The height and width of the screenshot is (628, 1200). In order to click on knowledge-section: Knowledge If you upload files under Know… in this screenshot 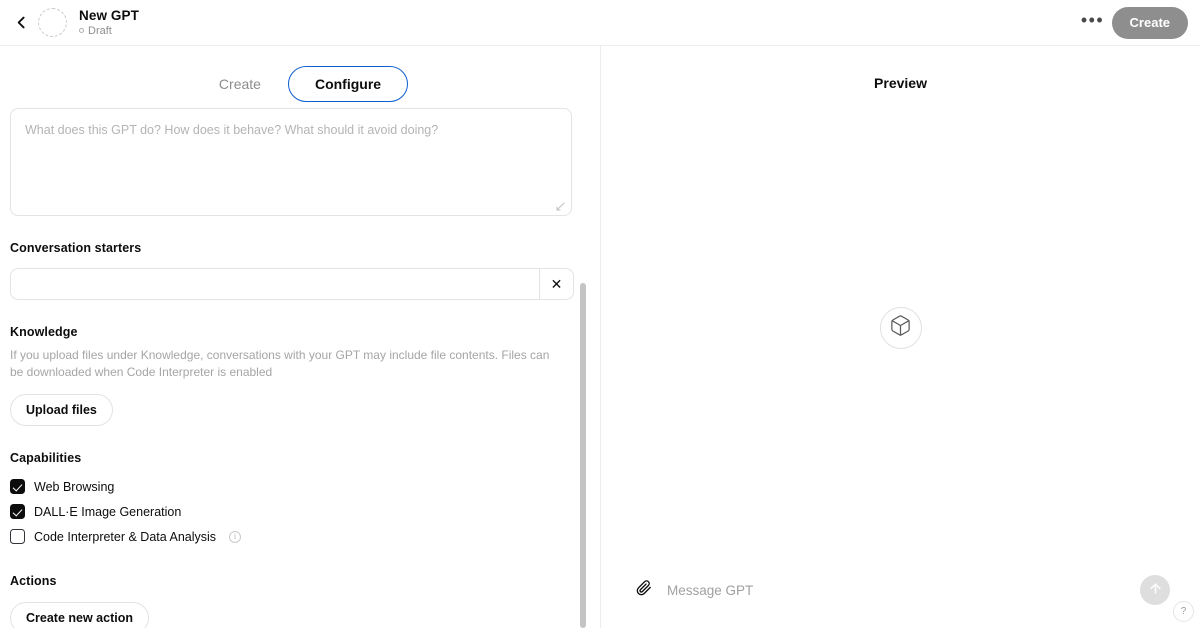, I will do `click(300, 375)`.